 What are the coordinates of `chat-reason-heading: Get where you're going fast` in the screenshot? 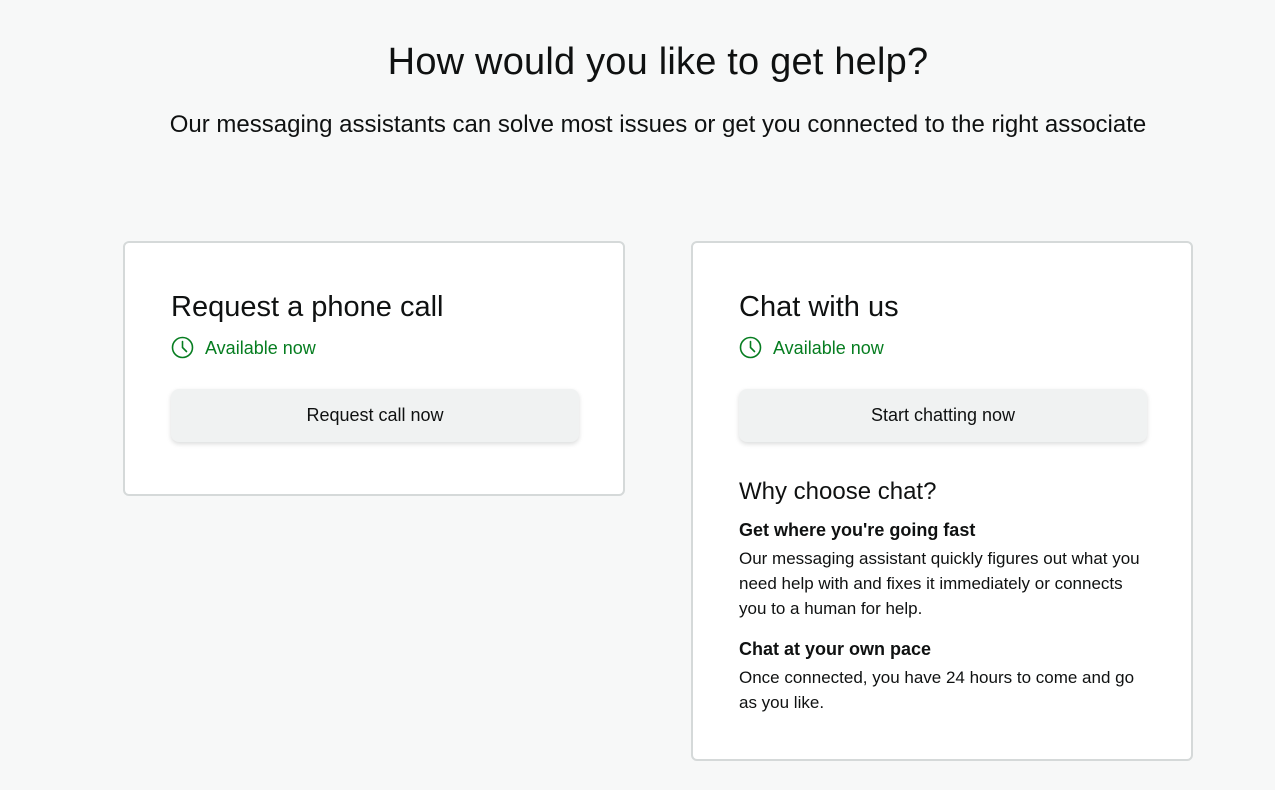 It's located at (857, 530).